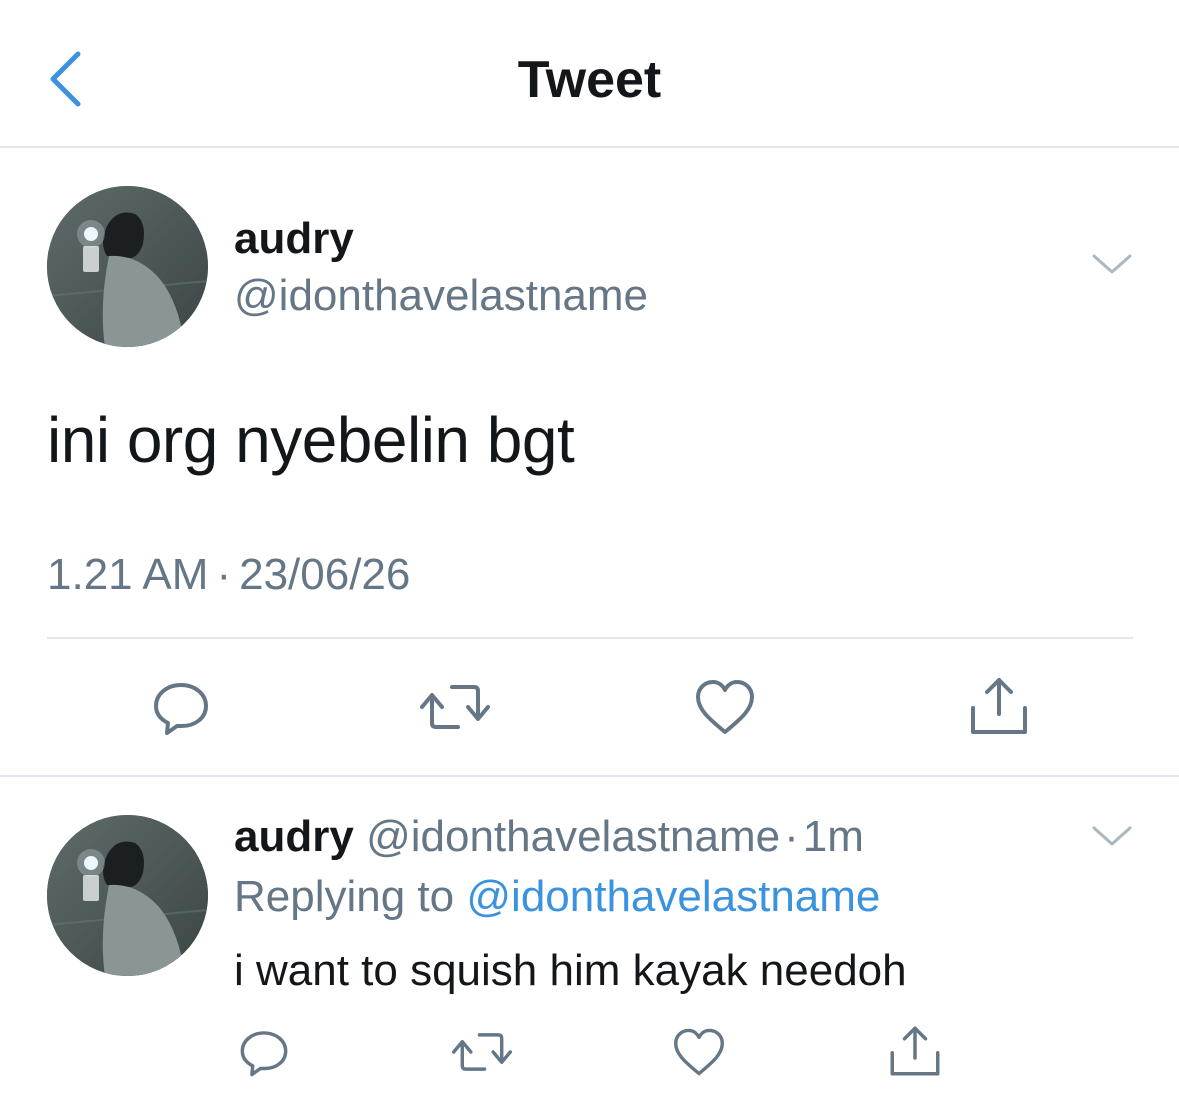 The width and height of the screenshot is (1179, 1108). What do you see at coordinates (590, 638) in the screenshot?
I see `meta-divider` at bounding box center [590, 638].